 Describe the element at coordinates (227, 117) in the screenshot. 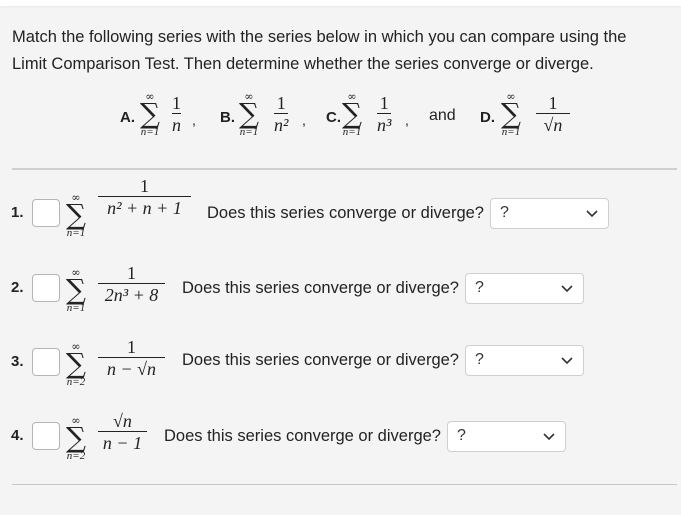

I see `option-label: B.` at that location.